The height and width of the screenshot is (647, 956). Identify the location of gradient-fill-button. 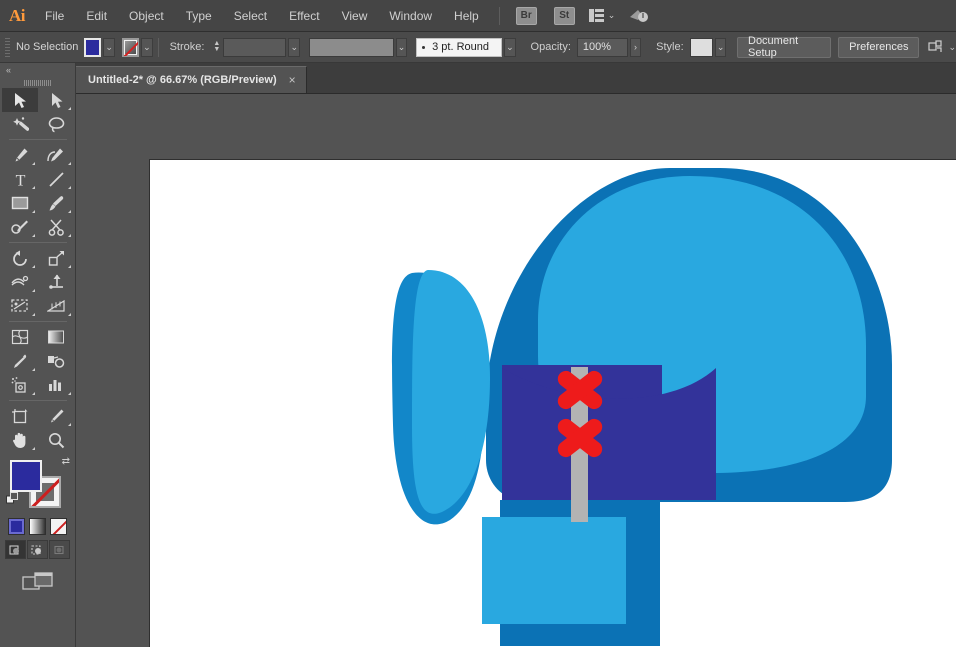
(37, 526).